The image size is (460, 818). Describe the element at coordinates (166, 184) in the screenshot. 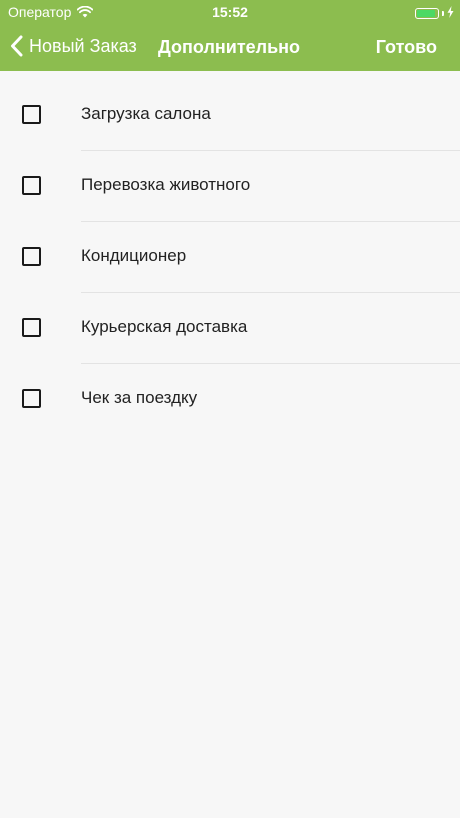

I see `option-label: Перевозка животного` at that location.